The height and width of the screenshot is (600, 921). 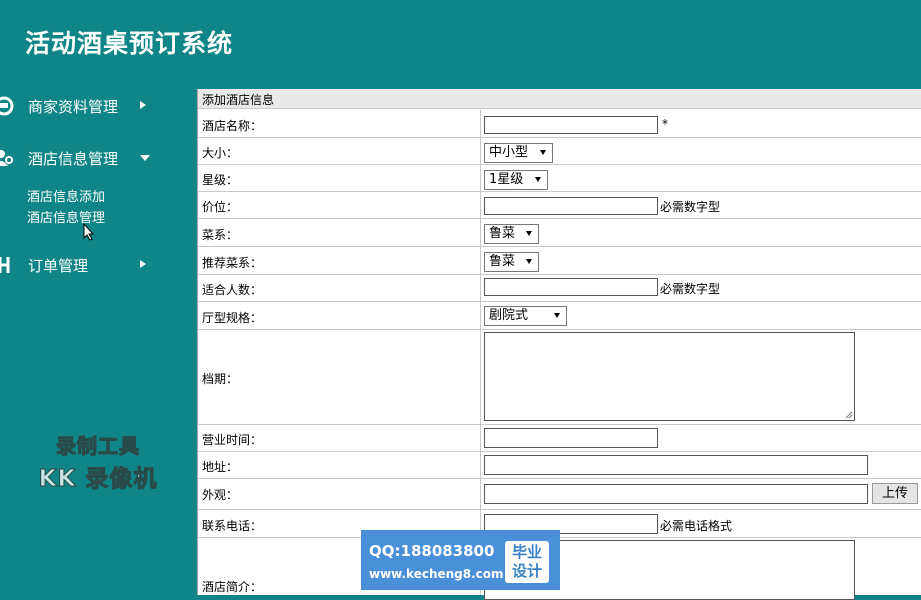 I want to click on select-value: 中小型, so click(x=509, y=152).